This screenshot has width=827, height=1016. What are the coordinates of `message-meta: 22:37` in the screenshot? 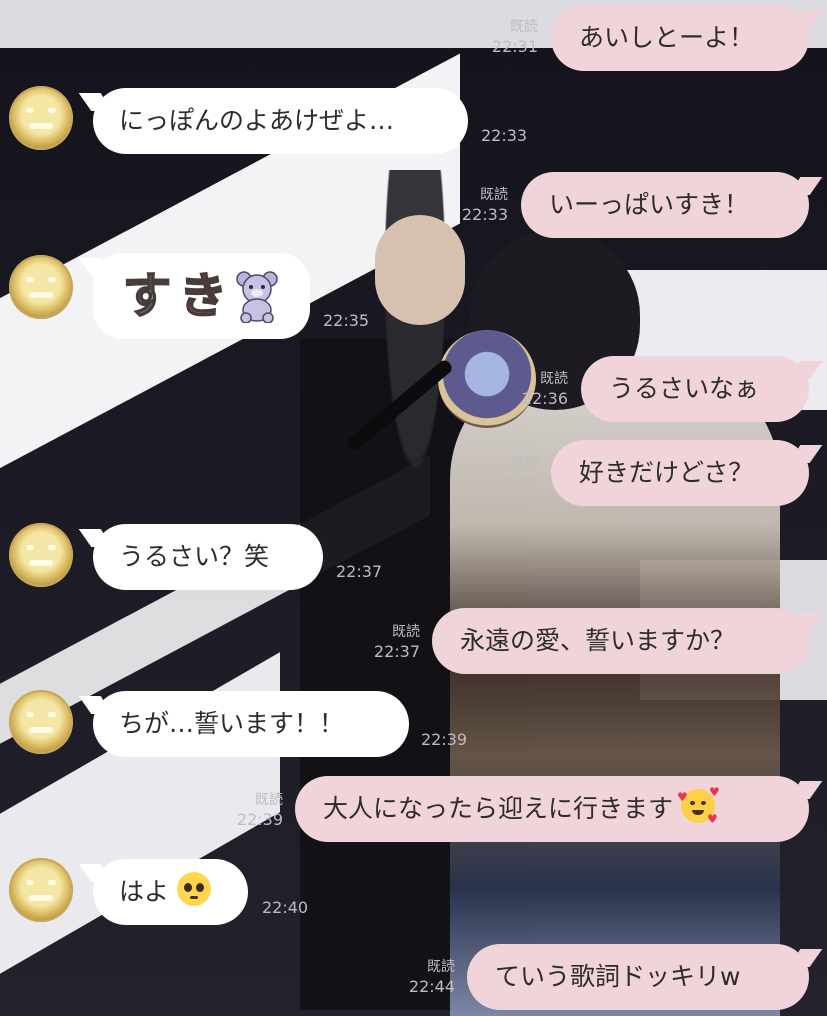 It's located at (359, 571).